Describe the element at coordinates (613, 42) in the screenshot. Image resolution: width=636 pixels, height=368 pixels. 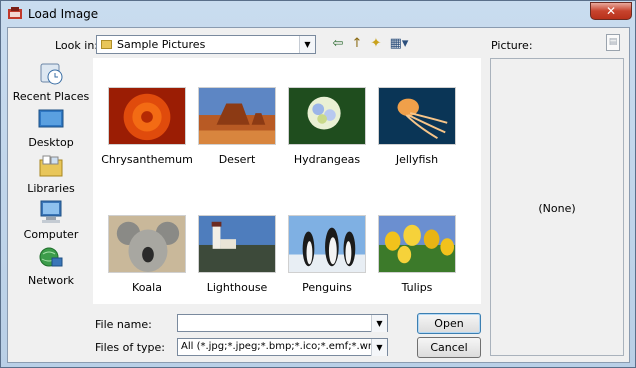
I see `picture-preview-icon: ▤` at that location.